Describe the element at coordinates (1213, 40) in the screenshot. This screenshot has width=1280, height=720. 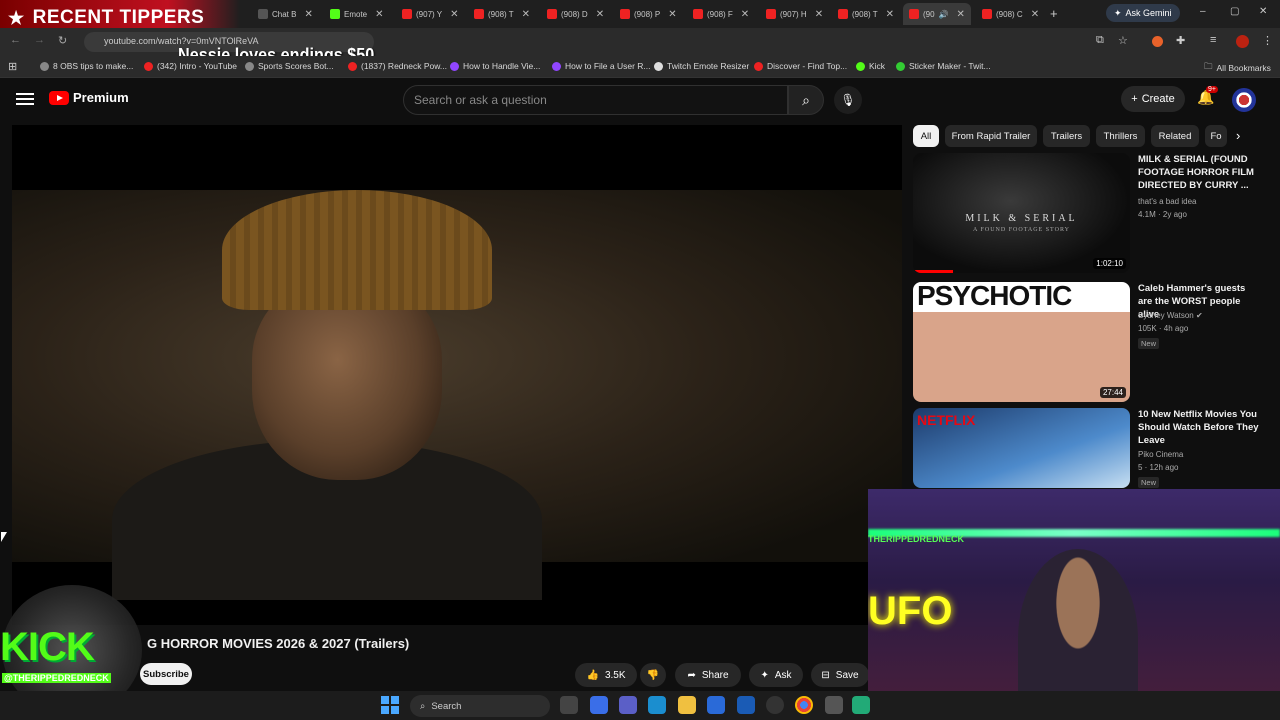
I see `media-icon: ≡` at that location.